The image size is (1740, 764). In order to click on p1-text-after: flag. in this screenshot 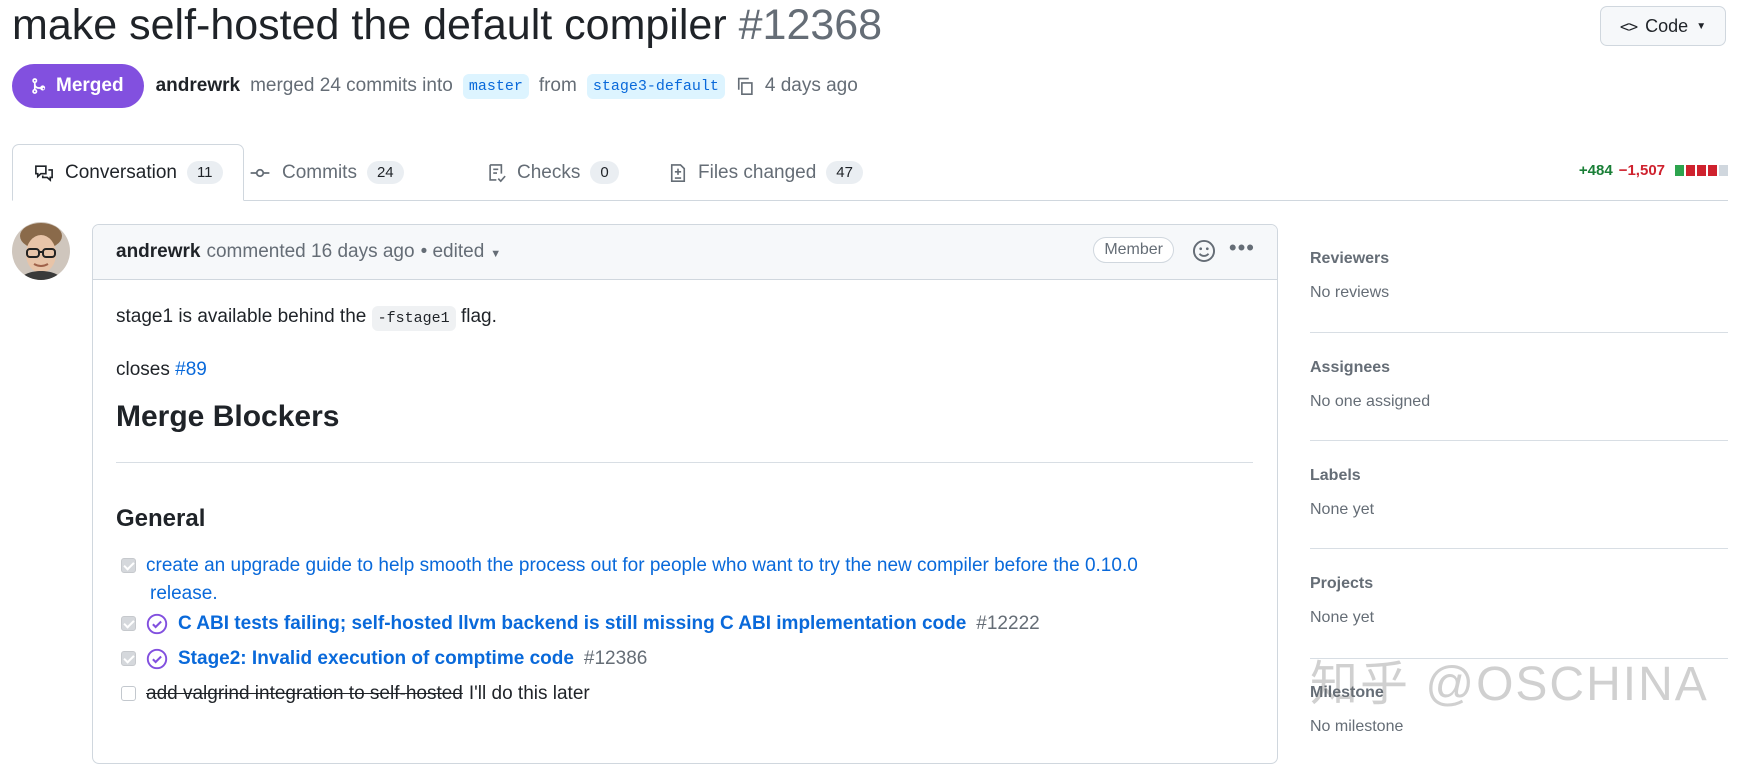, I will do `click(478, 316)`.